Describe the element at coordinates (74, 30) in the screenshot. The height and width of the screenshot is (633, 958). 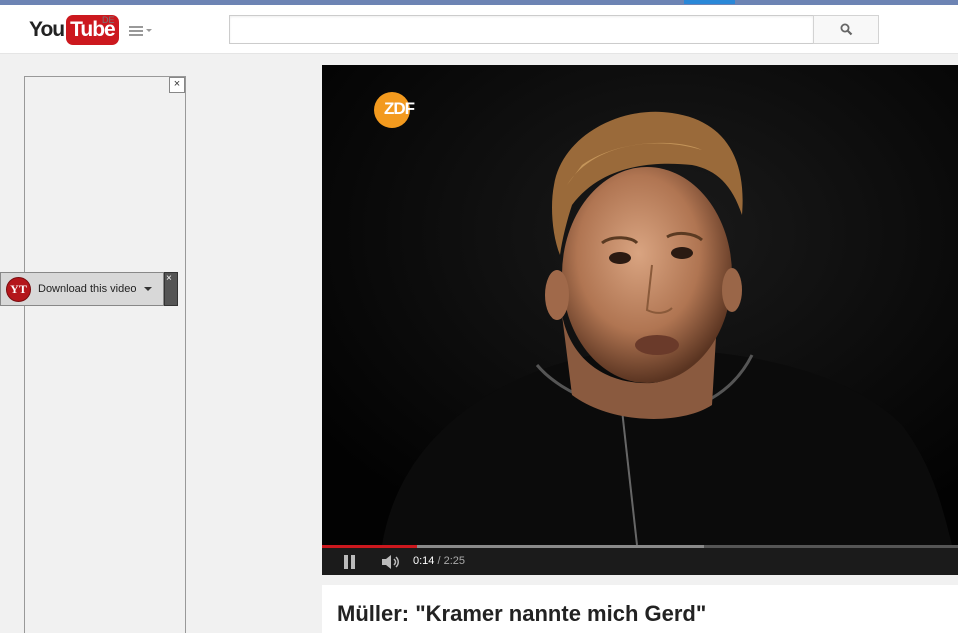
I see `youtube-logo: You Tube DE` at that location.